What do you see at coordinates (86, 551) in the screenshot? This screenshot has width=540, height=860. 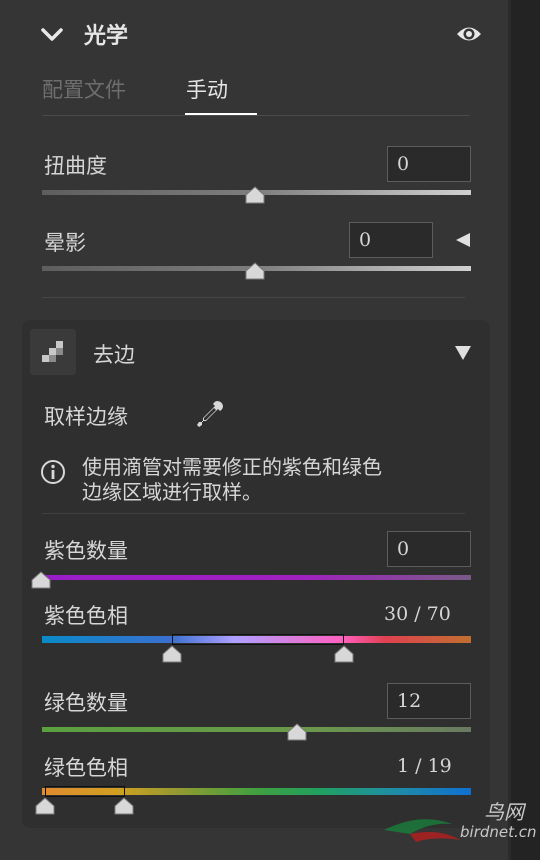 I see `purple-amount-label: 紫色数量` at bounding box center [86, 551].